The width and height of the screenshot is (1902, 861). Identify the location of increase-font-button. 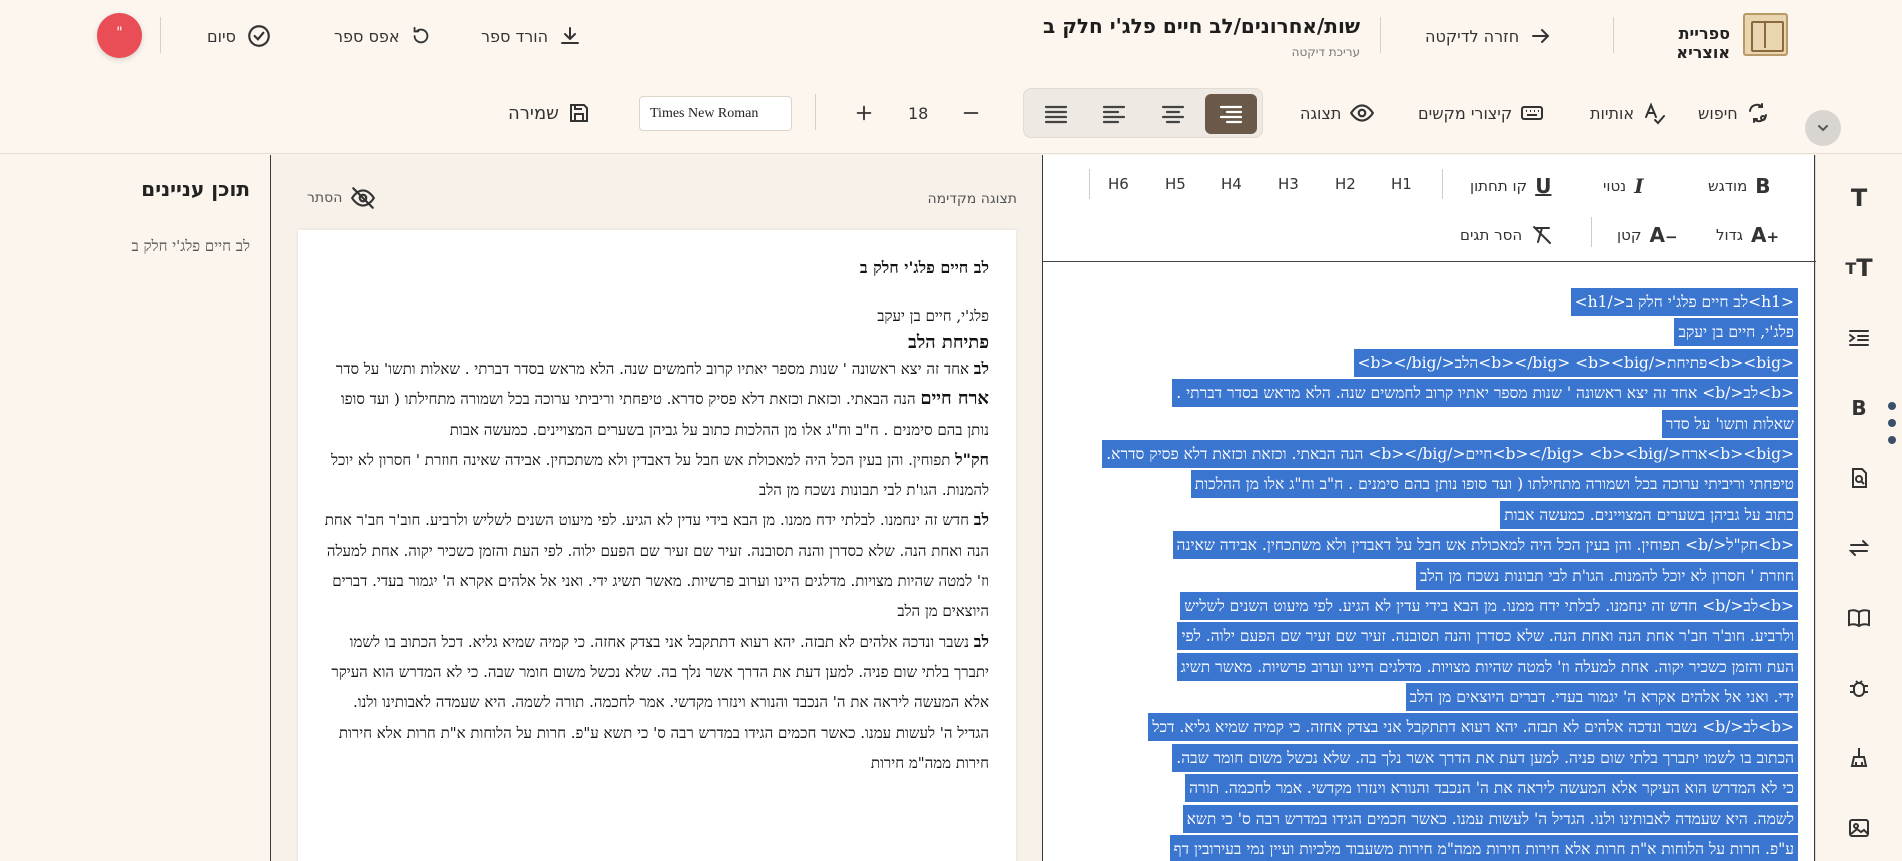
(864, 113).